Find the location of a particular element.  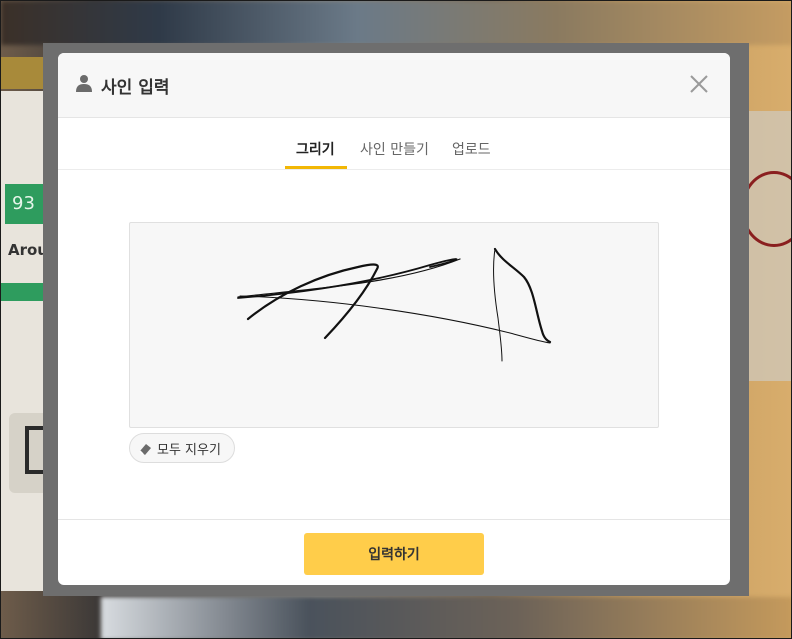

tab-make-signature: 사인 만들기 is located at coordinates (394, 149).